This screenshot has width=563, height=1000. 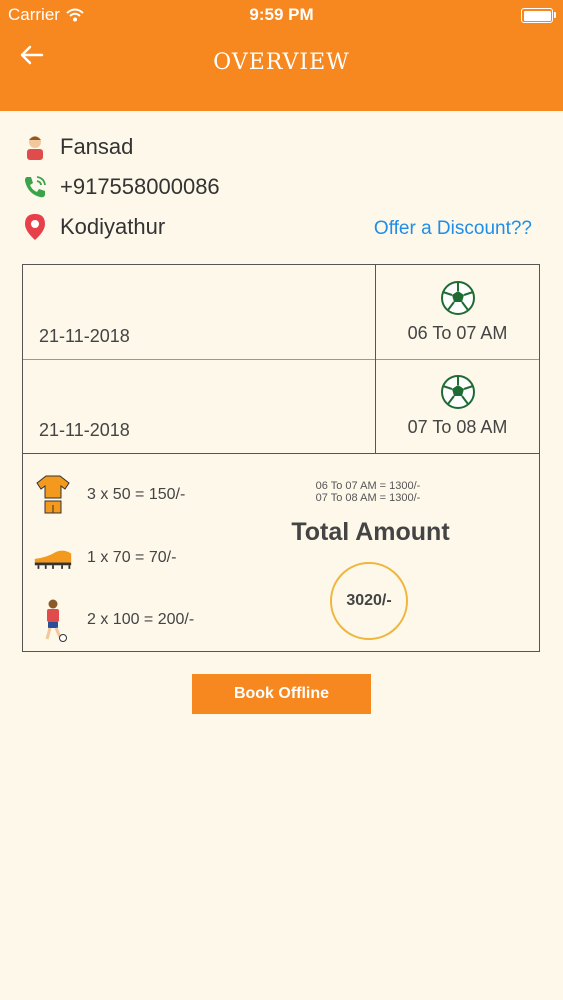 I want to click on battery-icon, so click(x=538, y=15).